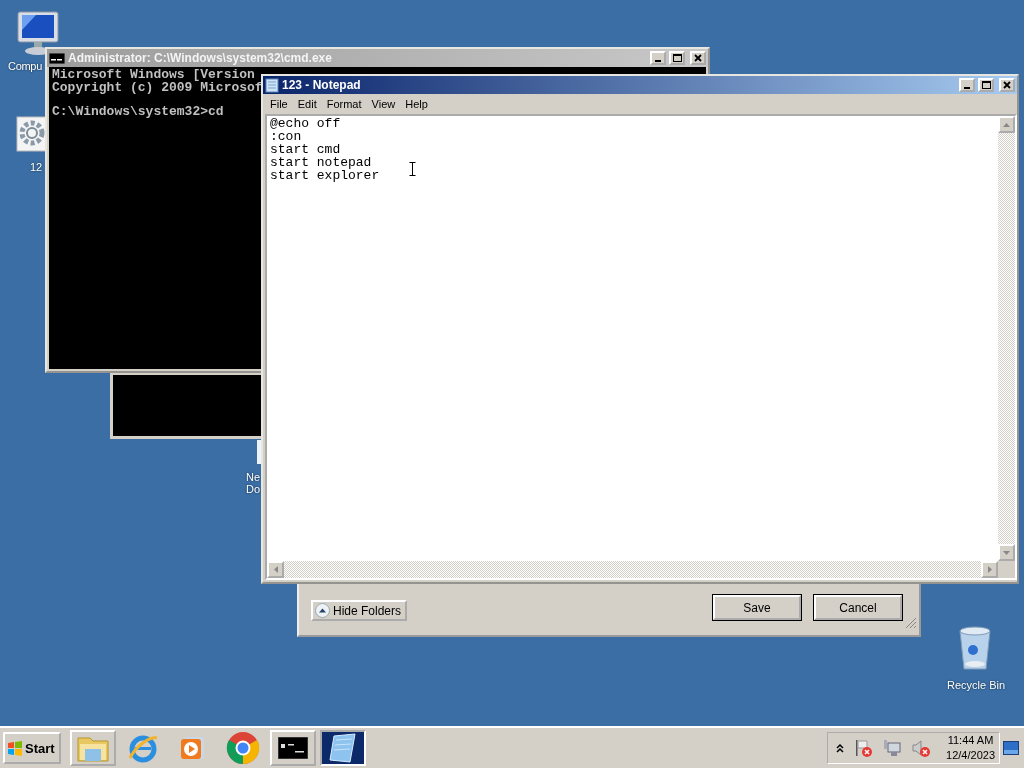  What do you see at coordinates (1006, 338) in the screenshot?
I see `vertical-scrollbar` at bounding box center [1006, 338].